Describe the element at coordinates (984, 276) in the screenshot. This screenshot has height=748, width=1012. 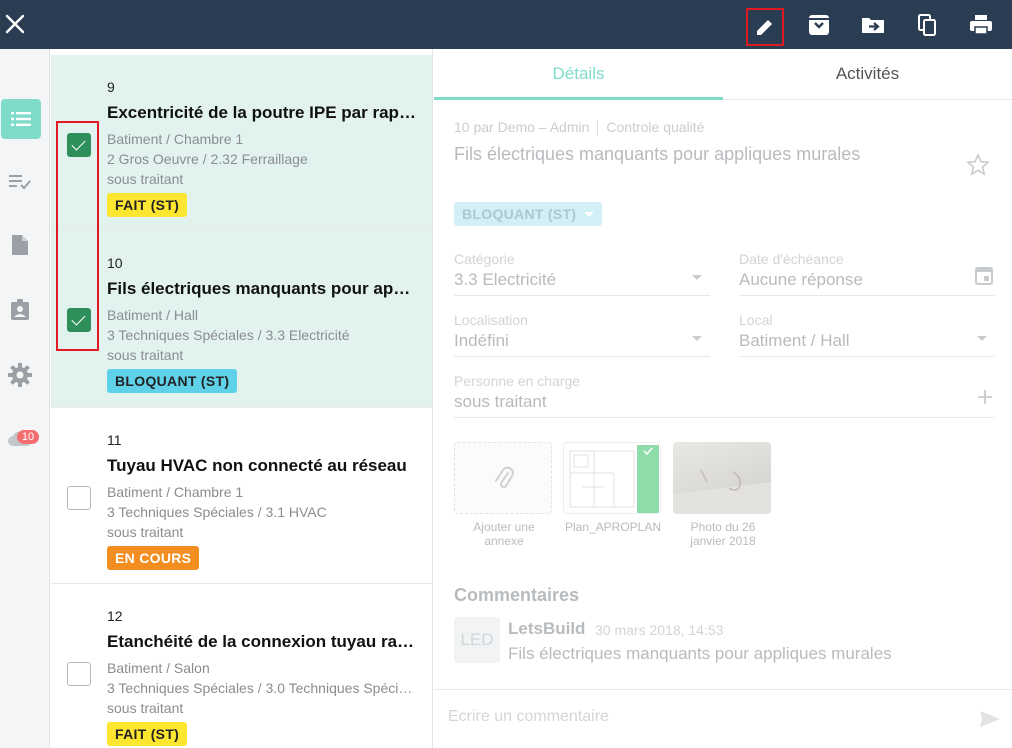
I see `calendar-icon` at that location.